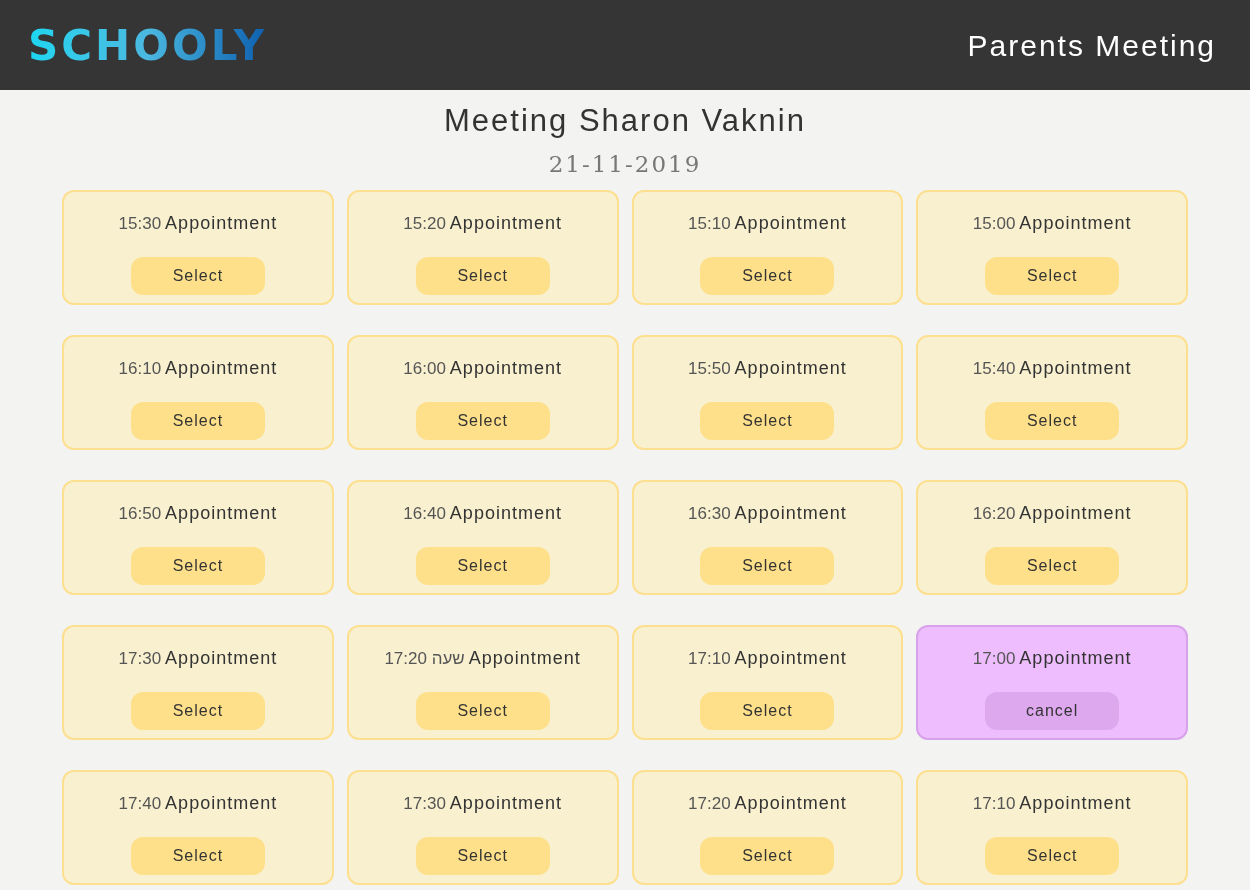 This screenshot has width=1250, height=890. What do you see at coordinates (709, 514) in the screenshot?
I see `appointment-time: 16:30` at bounding box center [709, 514].